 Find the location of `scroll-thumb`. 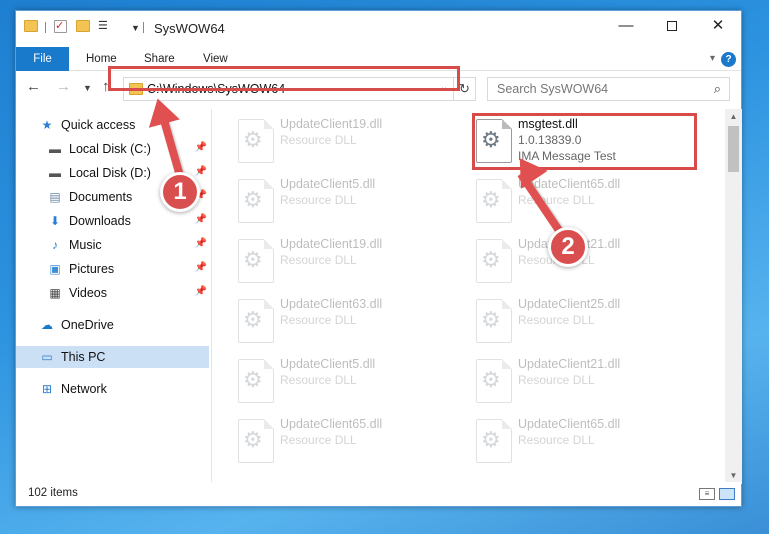

scroll-thumb is located at coordinates (733, 149).